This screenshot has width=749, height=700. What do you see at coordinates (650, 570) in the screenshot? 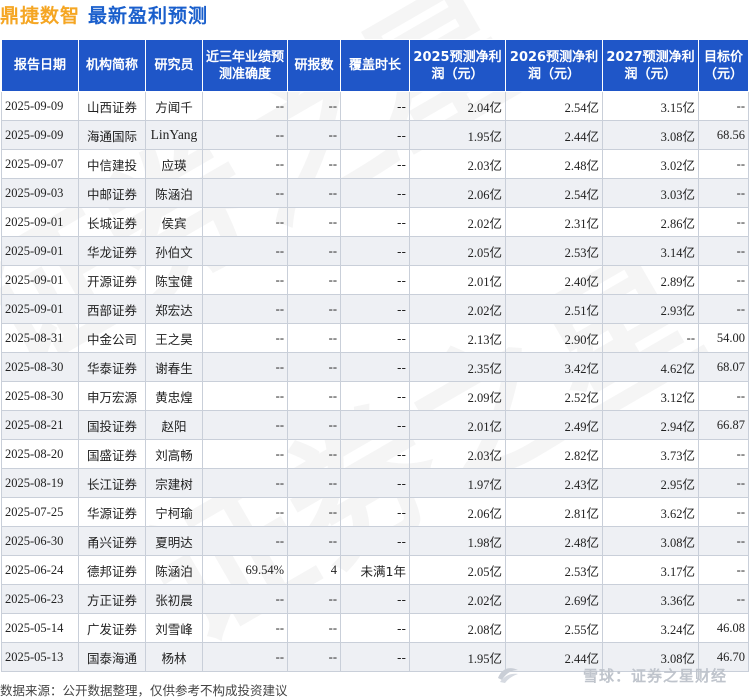
I see `col-profit-2027-cell: 3.17亿` at bounding box center [650, 570].